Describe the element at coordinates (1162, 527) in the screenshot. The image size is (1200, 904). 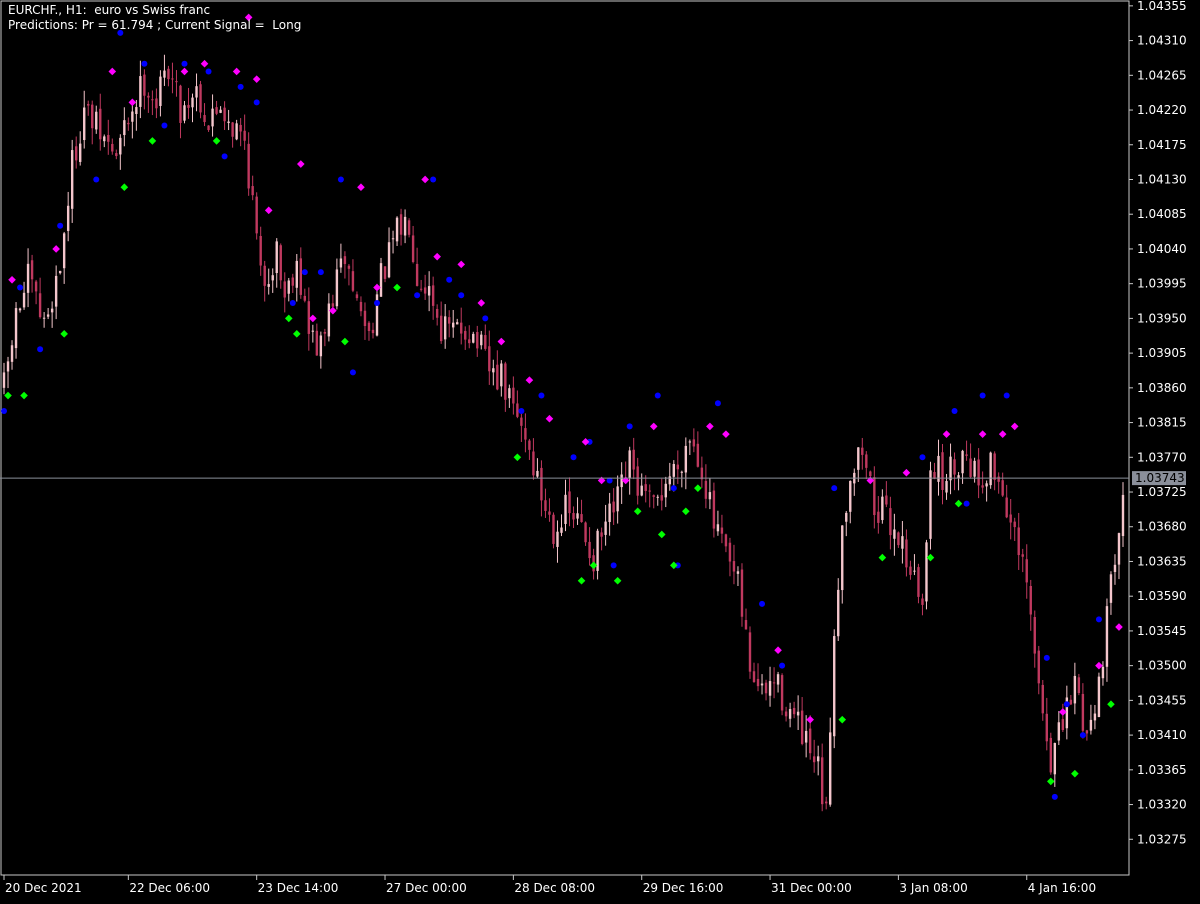
I see `y-tick-label: 1.03680` at that location.